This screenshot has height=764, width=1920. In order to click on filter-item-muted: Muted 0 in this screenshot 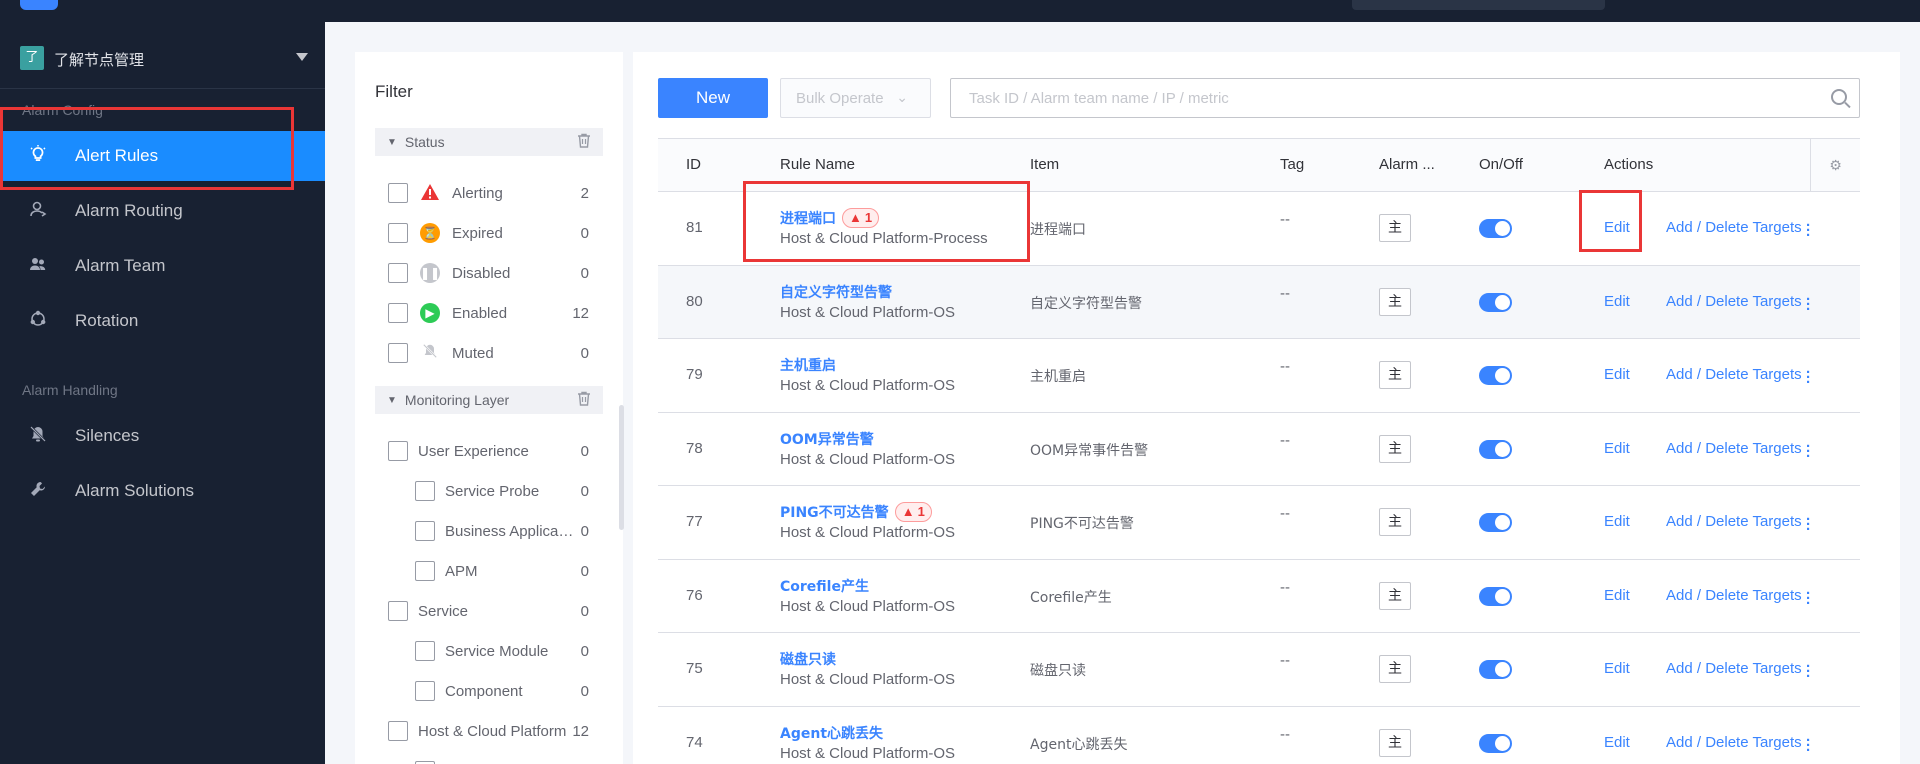, I will do `click(488, 353)`.